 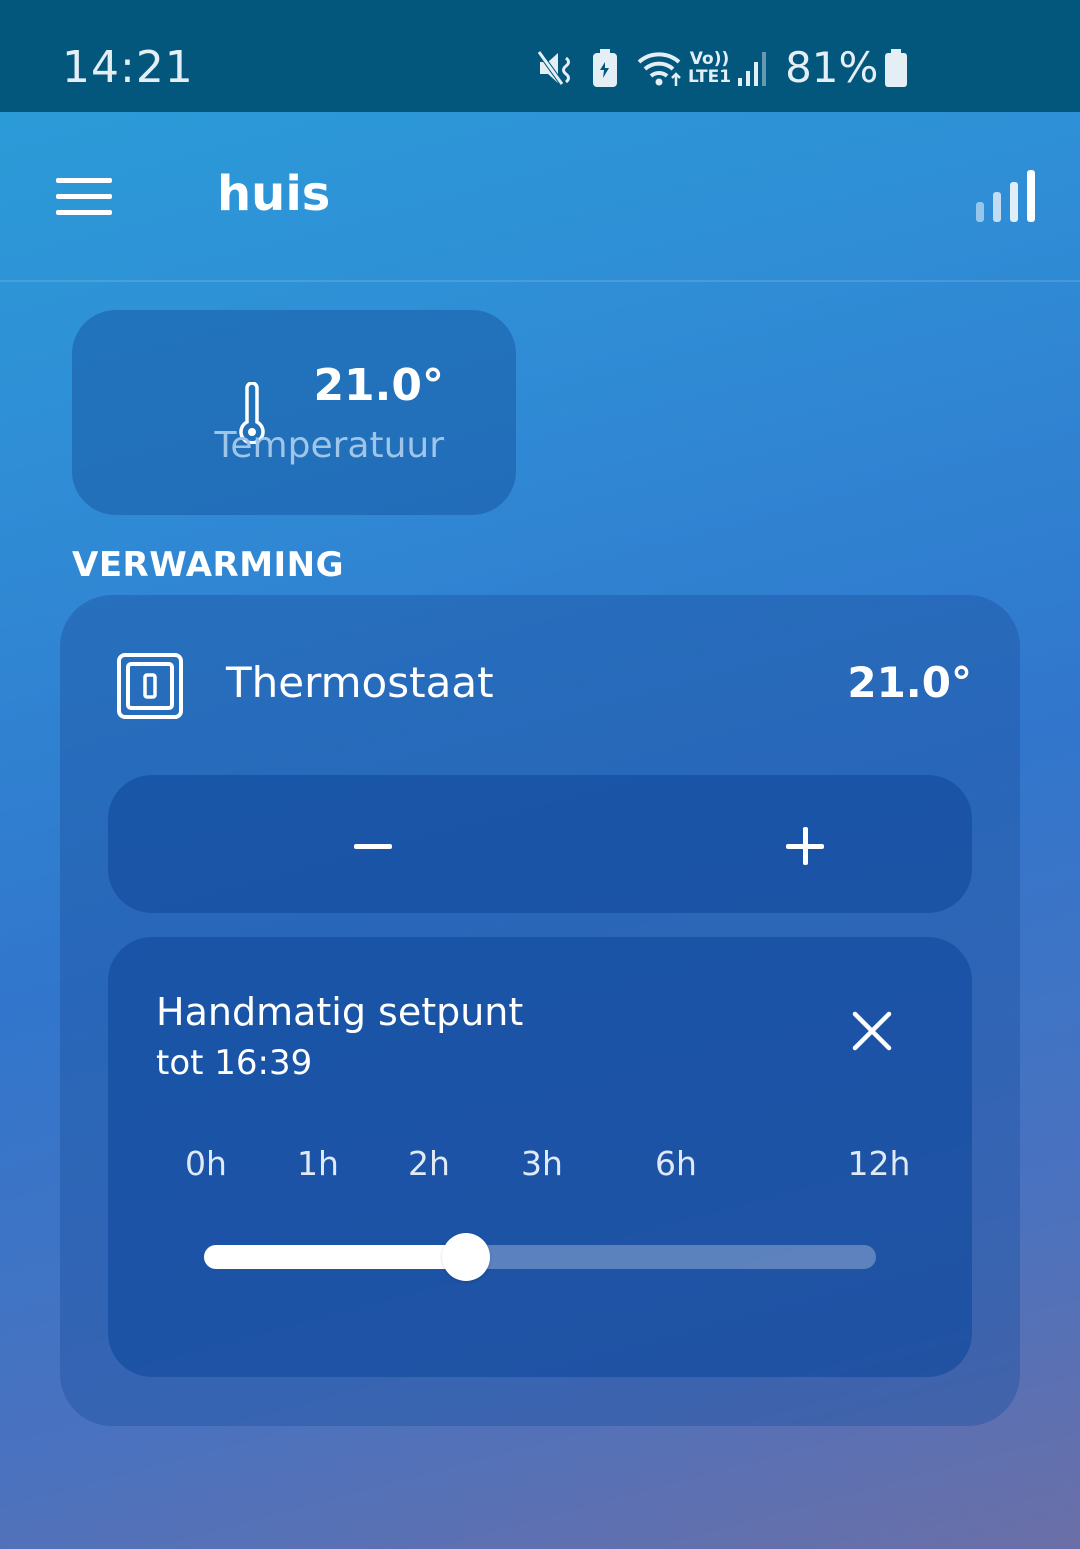 I want to click on duration-slider, so click(x=540, y=1257).